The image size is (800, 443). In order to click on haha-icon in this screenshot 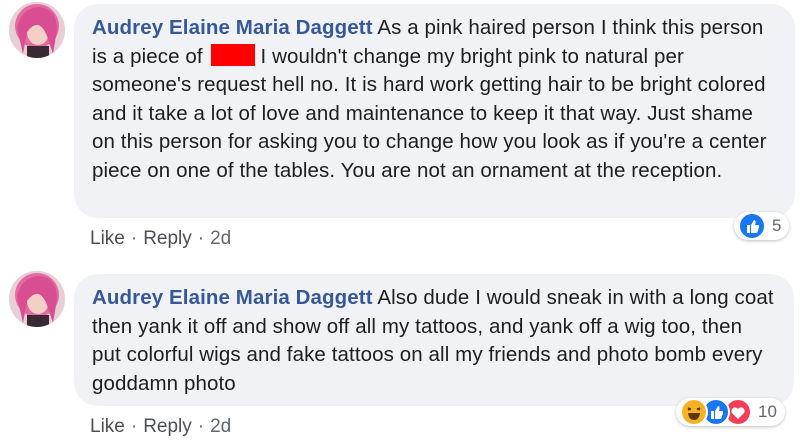, I will do `click(694, 412)`.